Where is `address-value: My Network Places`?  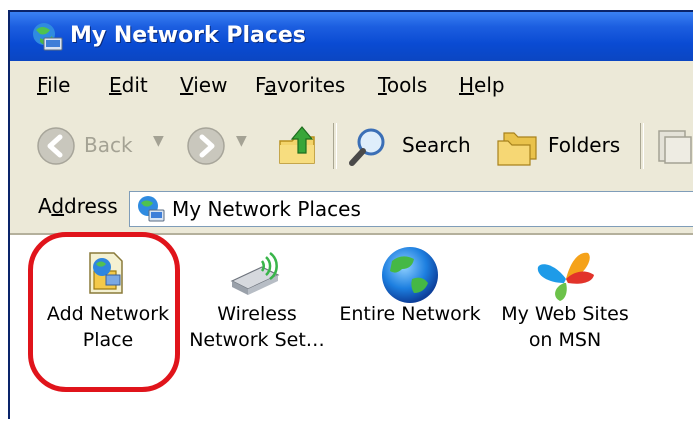
address-value: My Network Places is located at coordinates (266, 209).